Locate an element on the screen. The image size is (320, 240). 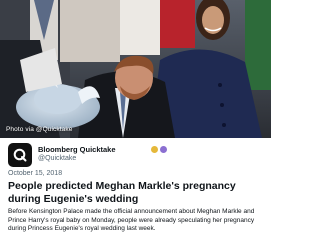
verified-badge-icon is located at coordinates (154, 149).